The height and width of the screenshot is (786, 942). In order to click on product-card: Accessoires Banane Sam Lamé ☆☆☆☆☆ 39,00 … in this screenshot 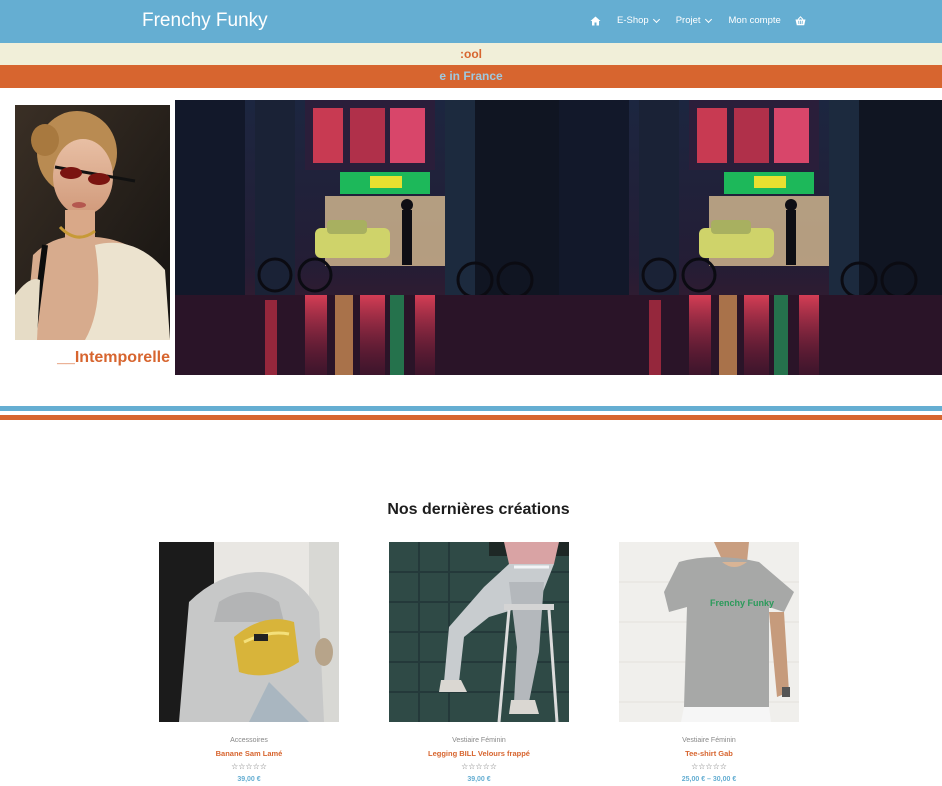, I will do `click(249, 663)`.